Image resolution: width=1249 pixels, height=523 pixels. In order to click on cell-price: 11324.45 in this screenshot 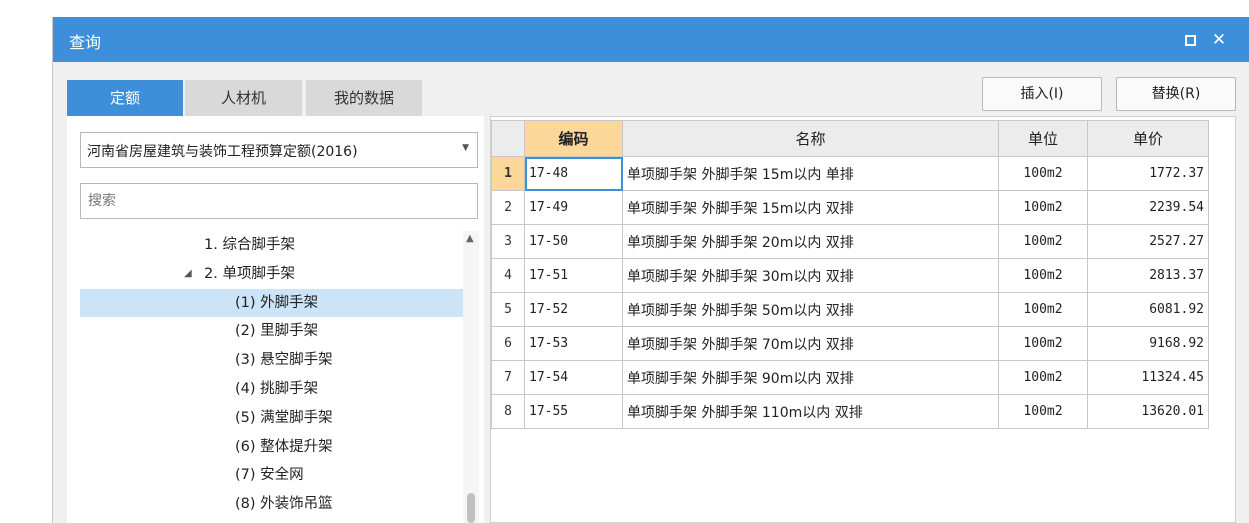, I will do `click(1148, 377)`.